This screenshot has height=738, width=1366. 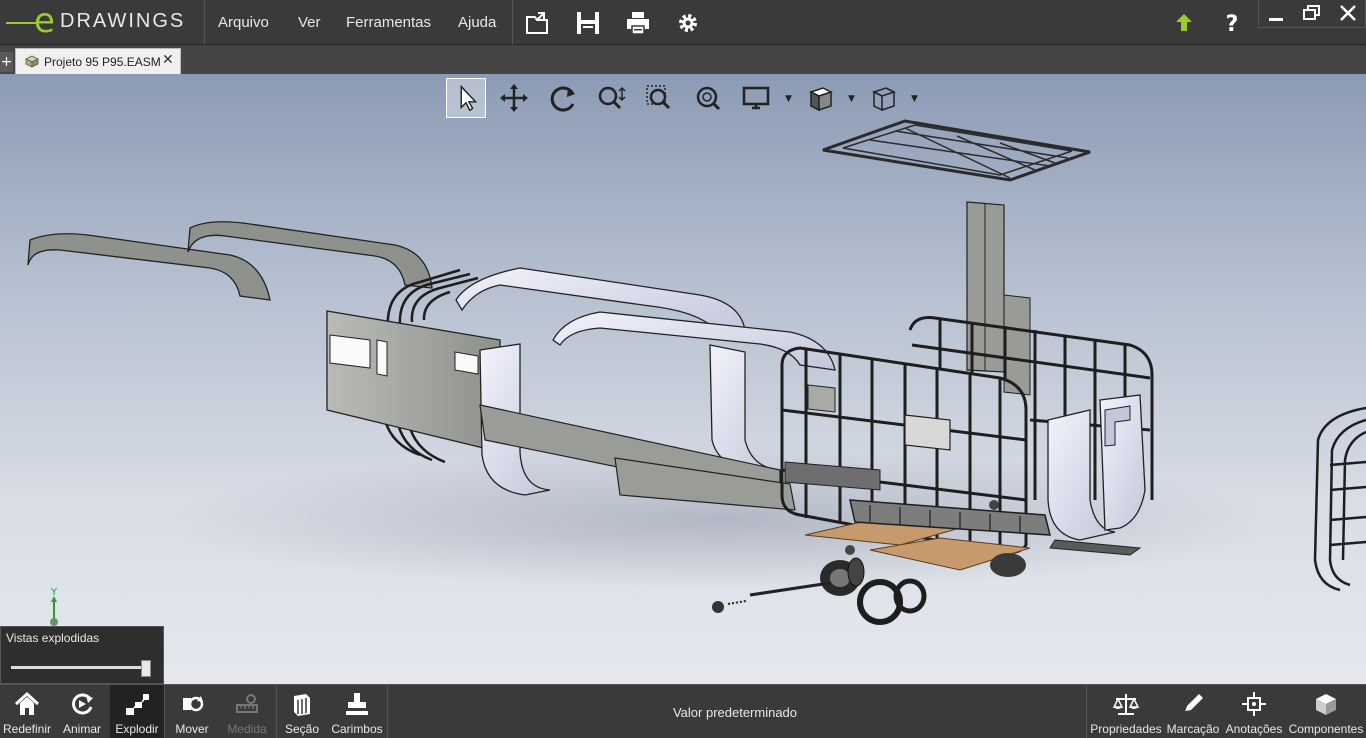 I want to click on exploded-views-panel: Vistas explodidas, so click(x=82, y=655).